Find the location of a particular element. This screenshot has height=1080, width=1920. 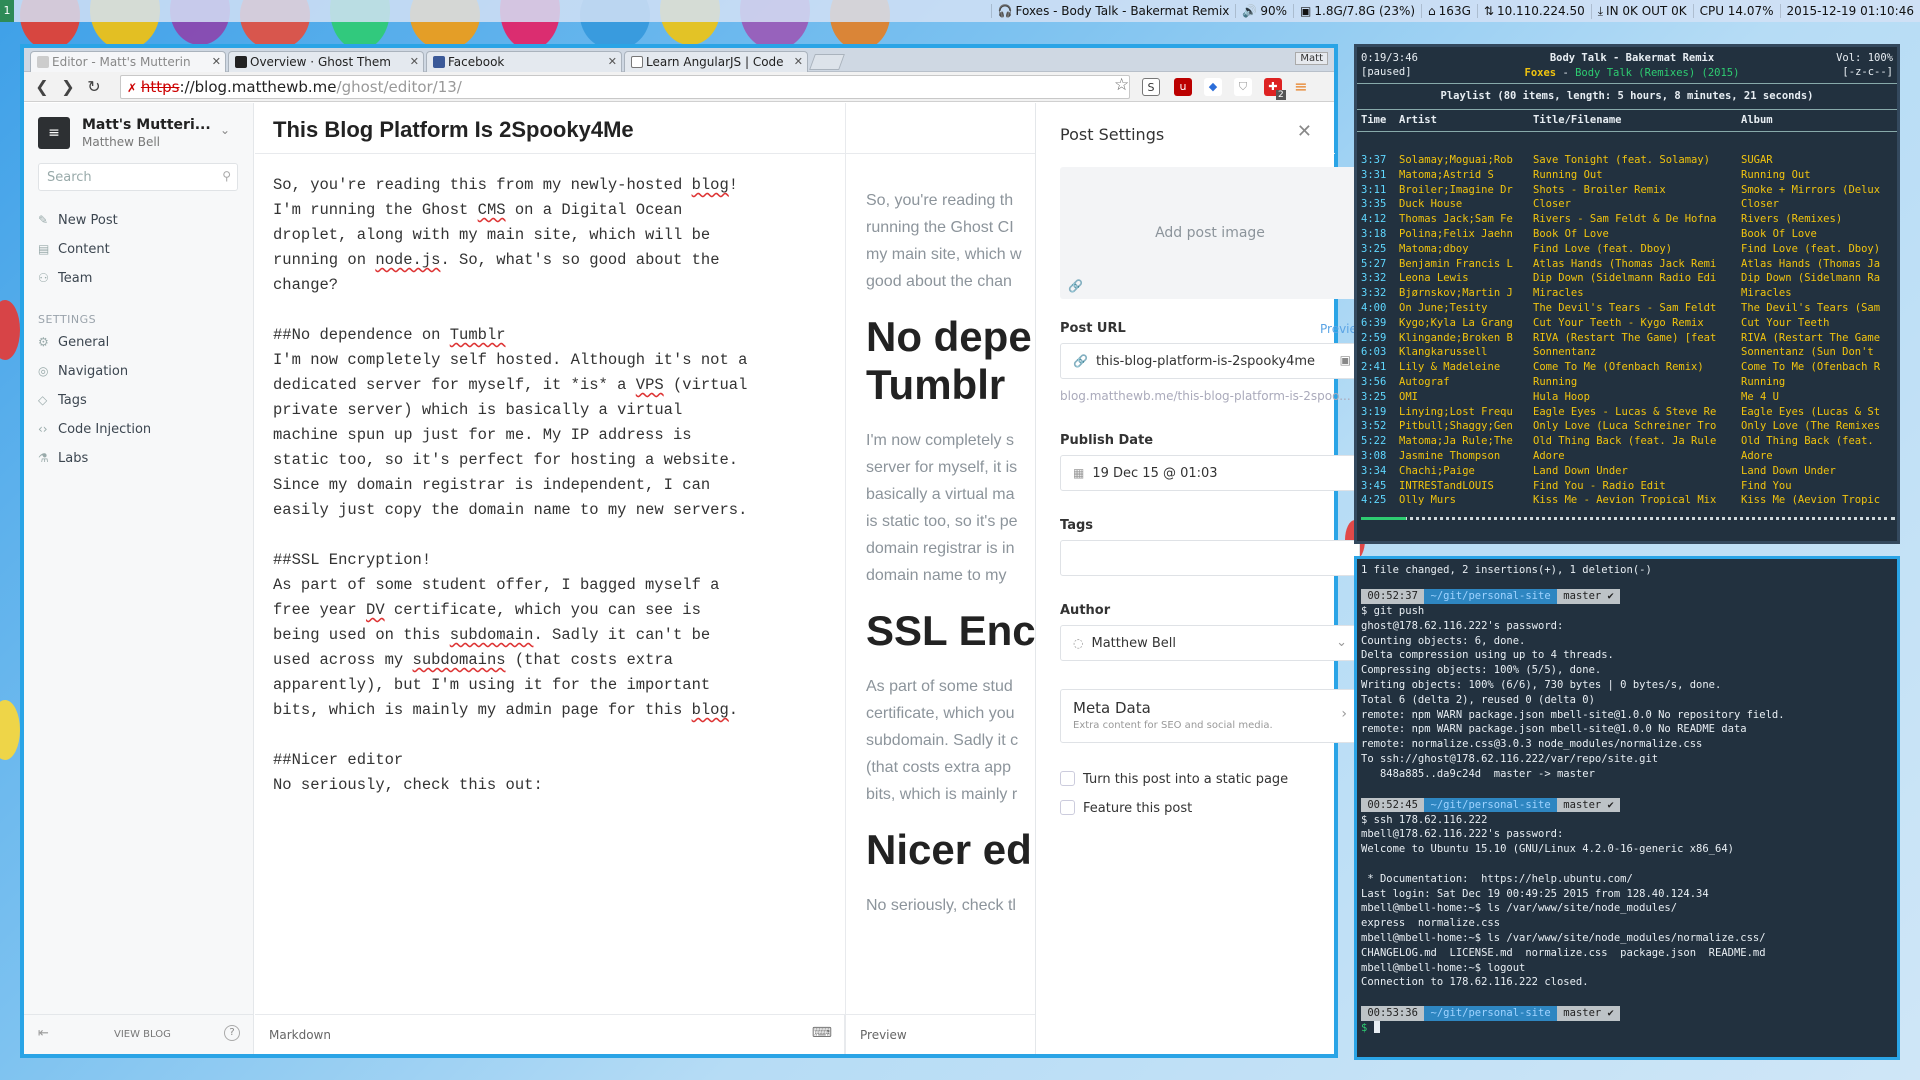

author-select: ◌ Matthew Bell ⌄ is located at coordinates (1210, 643).